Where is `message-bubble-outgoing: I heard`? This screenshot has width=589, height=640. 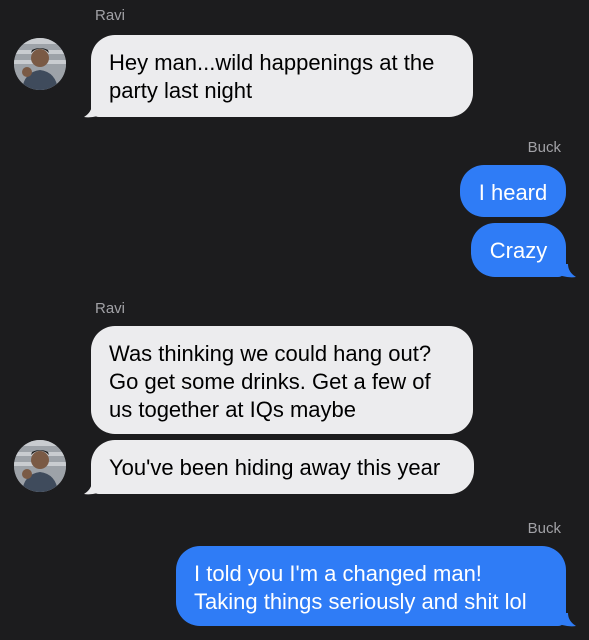 message-bubble-outgoing: I heard is located at coordinates (513, 191).